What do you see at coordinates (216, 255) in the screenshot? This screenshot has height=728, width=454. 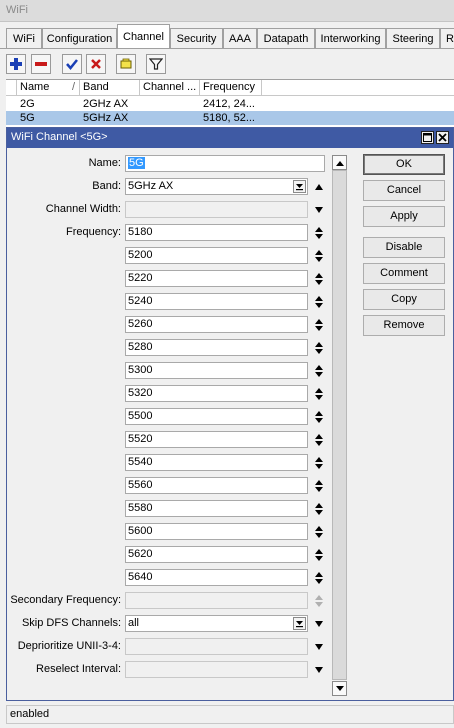 I see `frequency-field: 5200` at bounding box center [216, 255].